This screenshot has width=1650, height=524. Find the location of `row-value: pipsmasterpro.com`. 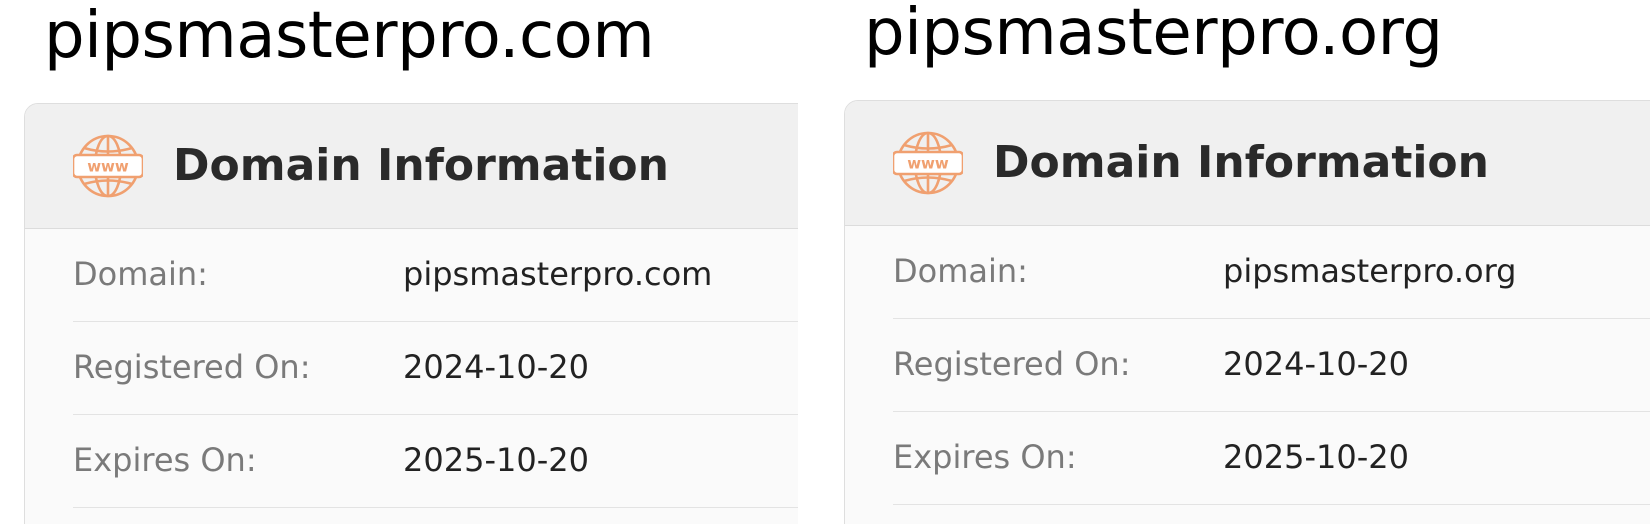

row-value: pipsmasterpro.com is located at coordinates (558, 274).